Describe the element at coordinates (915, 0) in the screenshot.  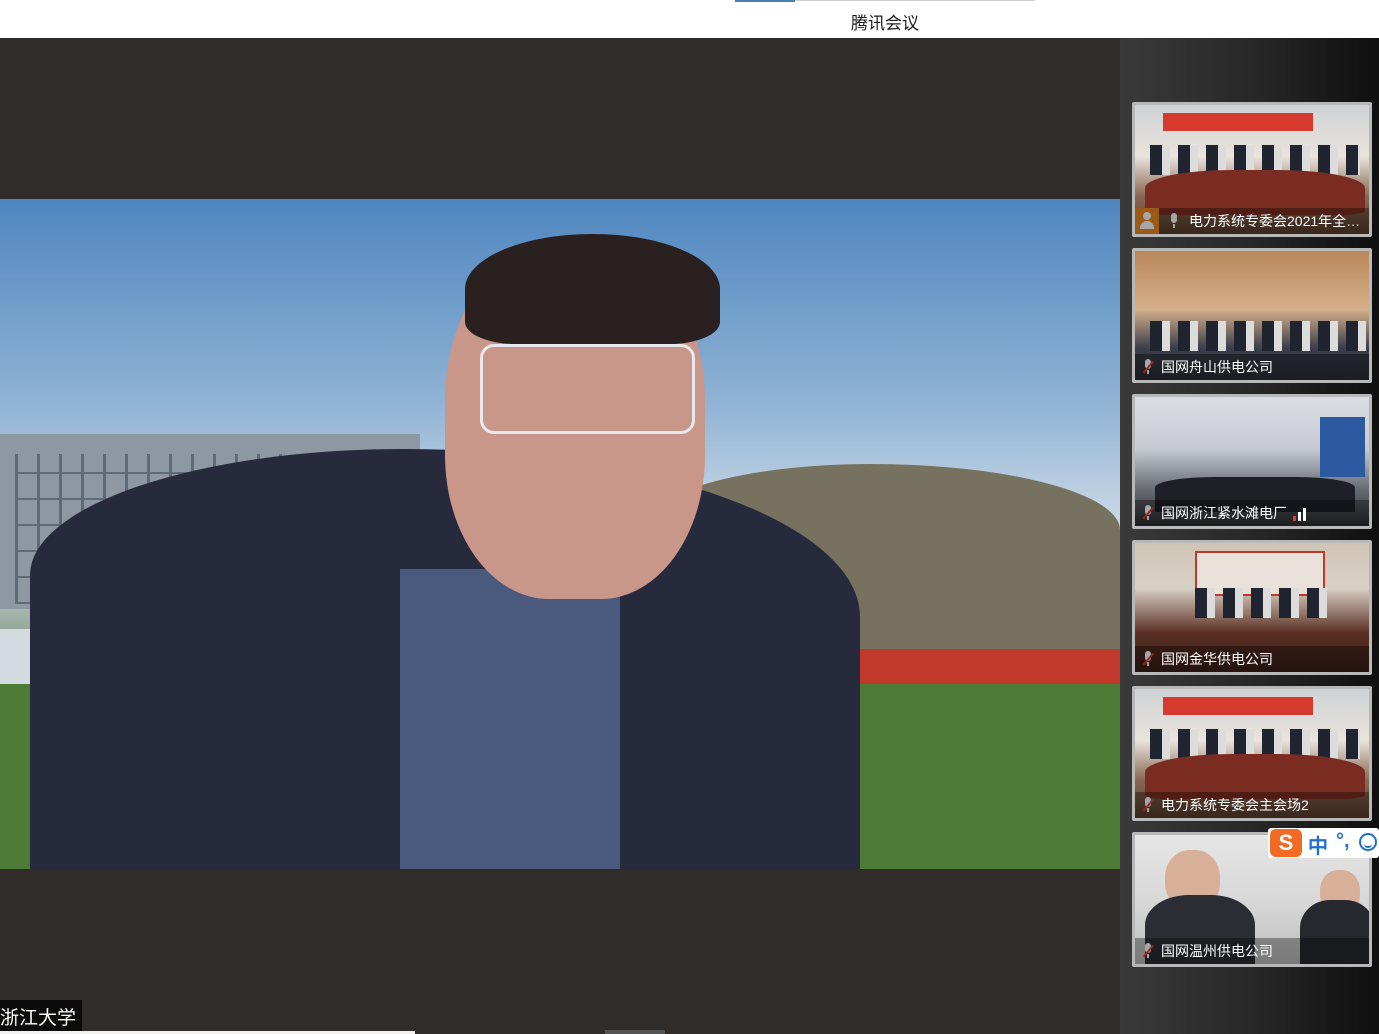
I see `title-divider` at that location.